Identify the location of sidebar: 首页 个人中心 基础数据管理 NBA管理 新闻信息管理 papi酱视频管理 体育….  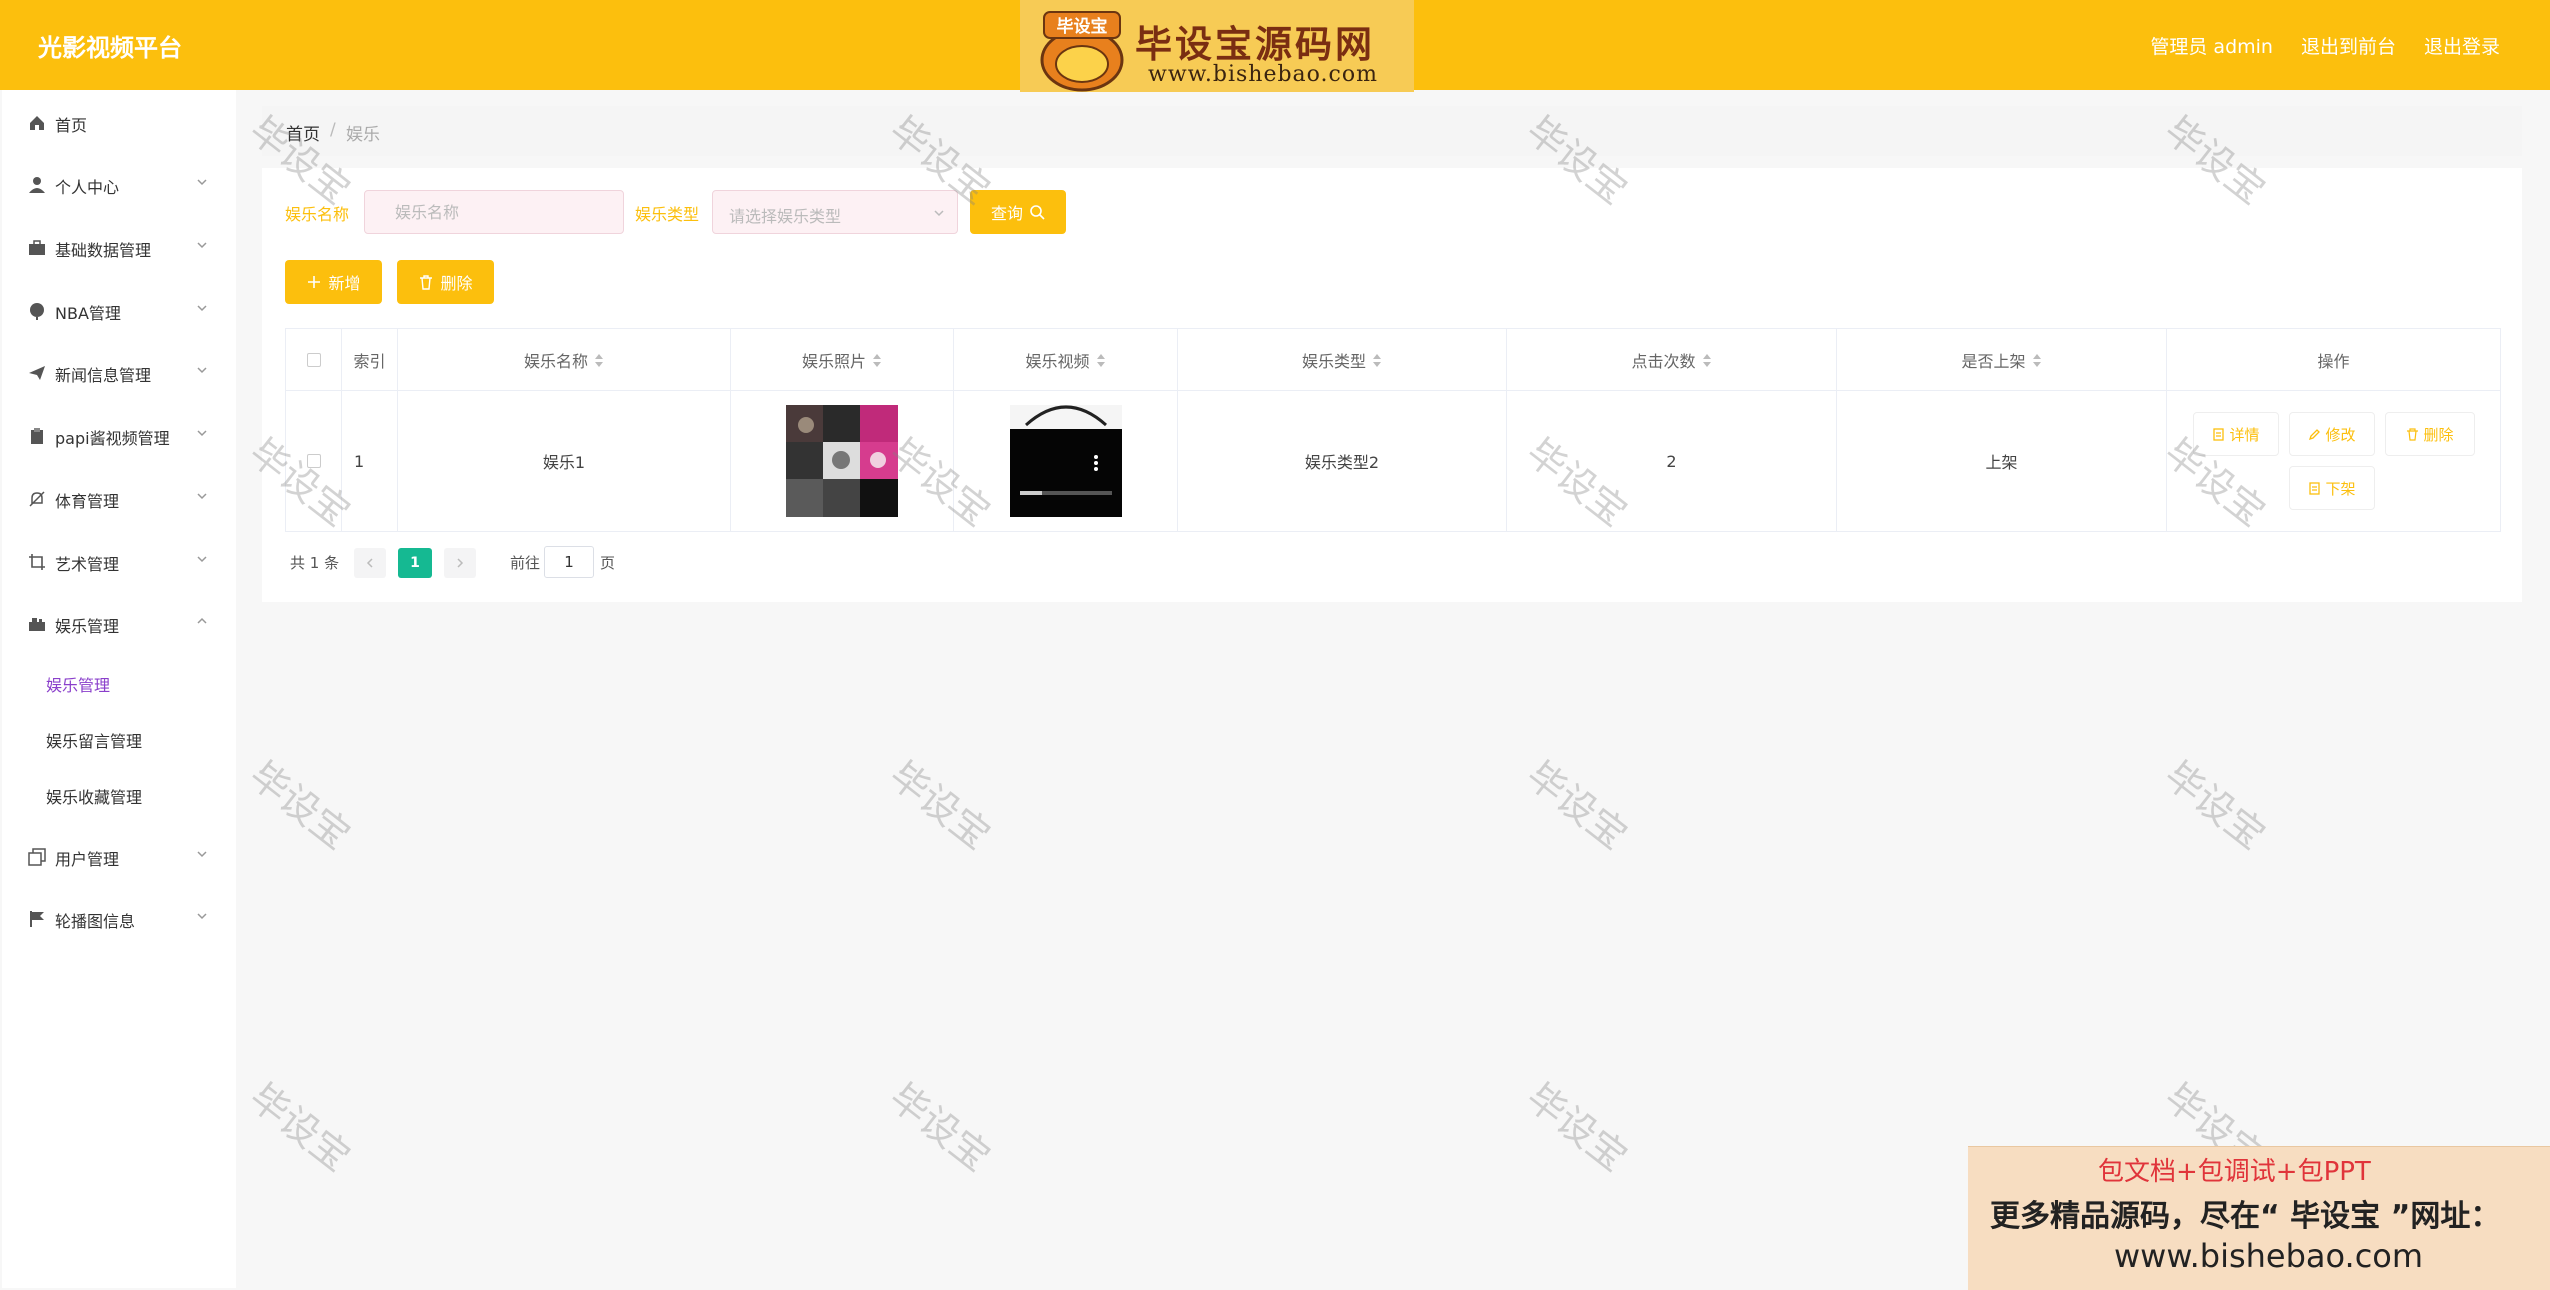
(119, 689).